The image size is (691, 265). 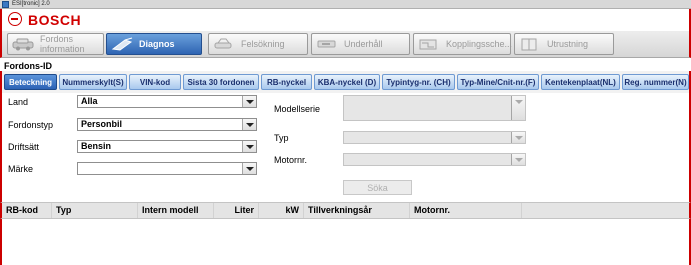 I want to click on window-title: ESI[tronic] 2.0, so click(x=31, y=4).